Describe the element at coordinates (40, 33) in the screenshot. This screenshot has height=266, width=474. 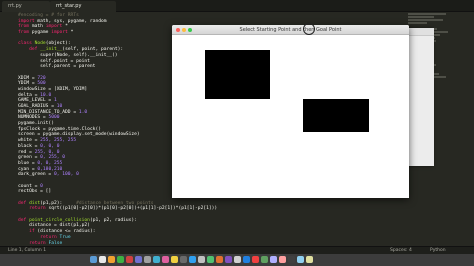
I see `code-token: pygame` at that location.